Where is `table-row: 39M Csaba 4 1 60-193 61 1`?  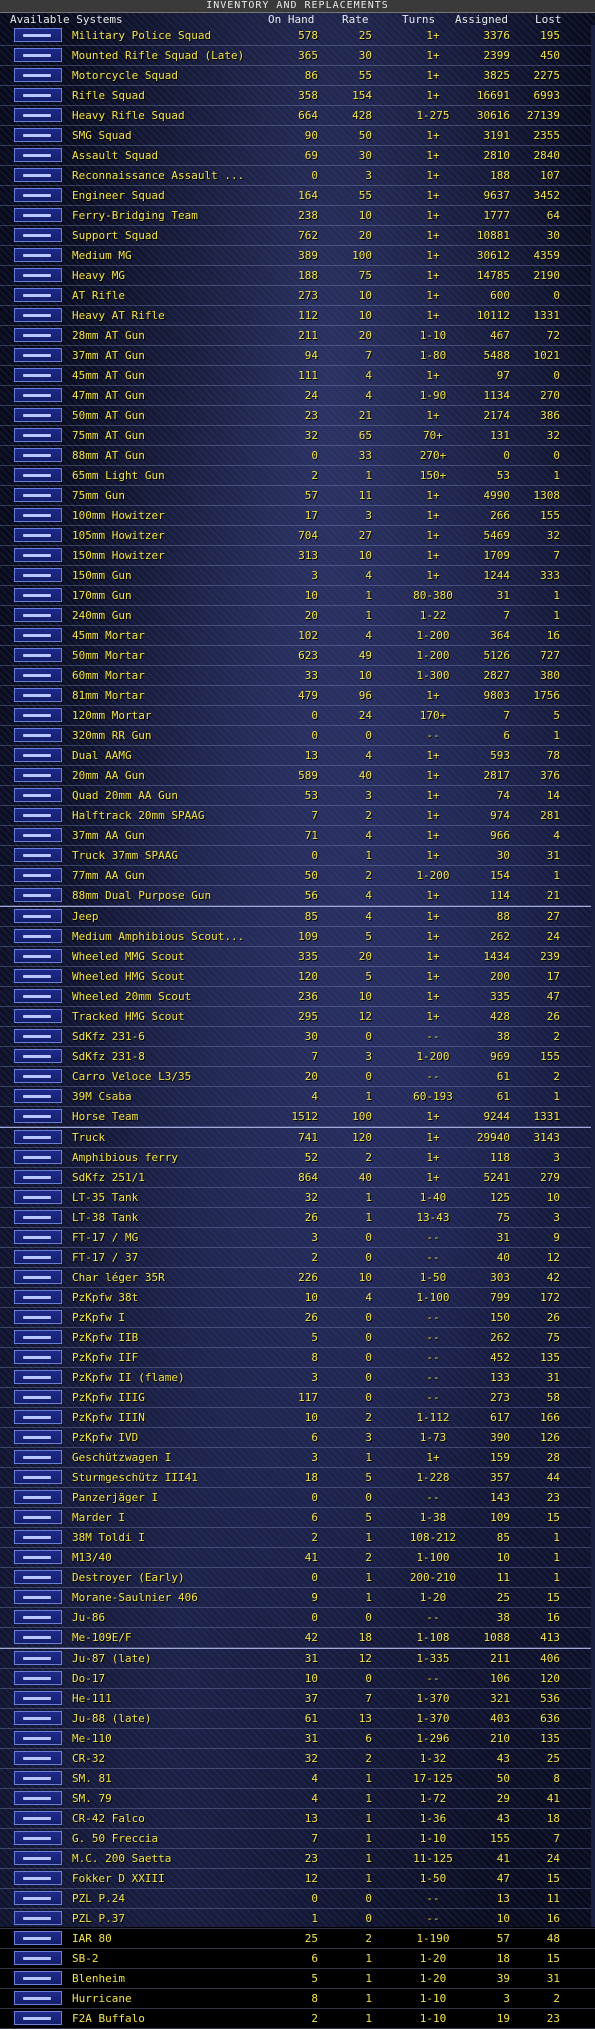 table-row: 39M Csaba 4 1 60-193 61 1 is located at coordinates (297, 1097).